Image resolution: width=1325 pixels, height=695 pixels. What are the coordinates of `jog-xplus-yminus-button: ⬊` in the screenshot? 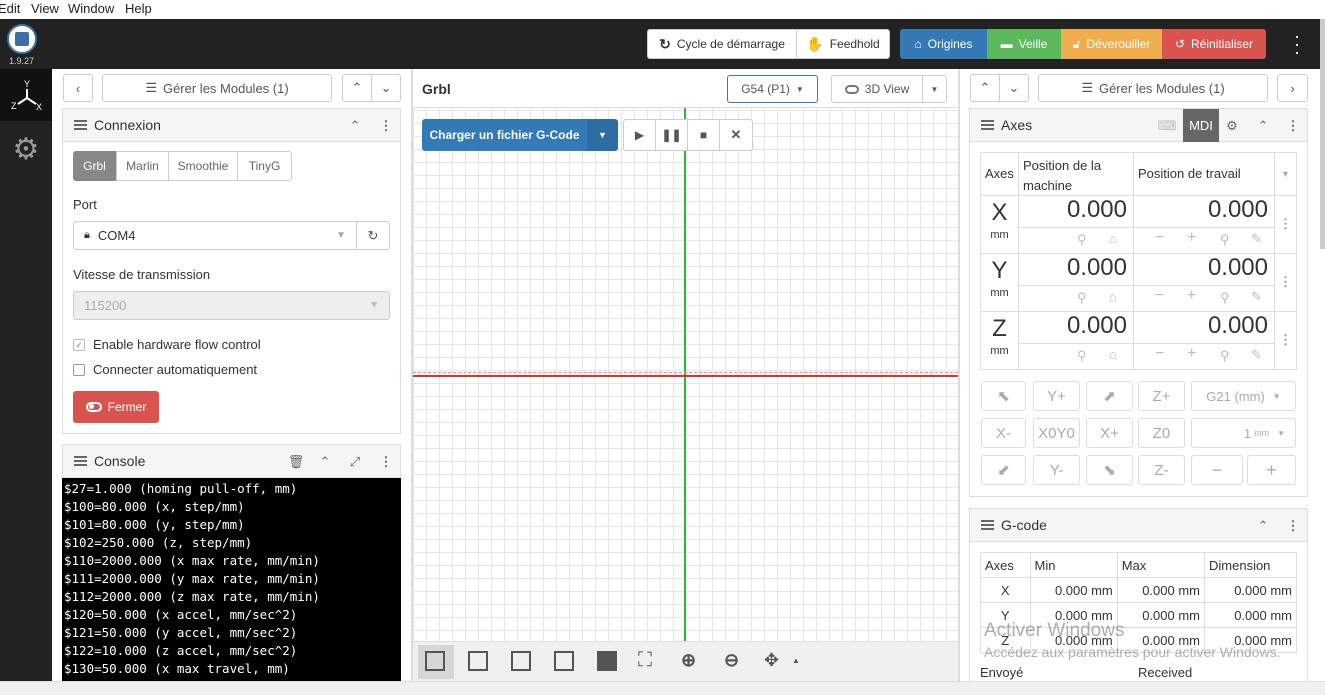 It's located at (1109, 470).